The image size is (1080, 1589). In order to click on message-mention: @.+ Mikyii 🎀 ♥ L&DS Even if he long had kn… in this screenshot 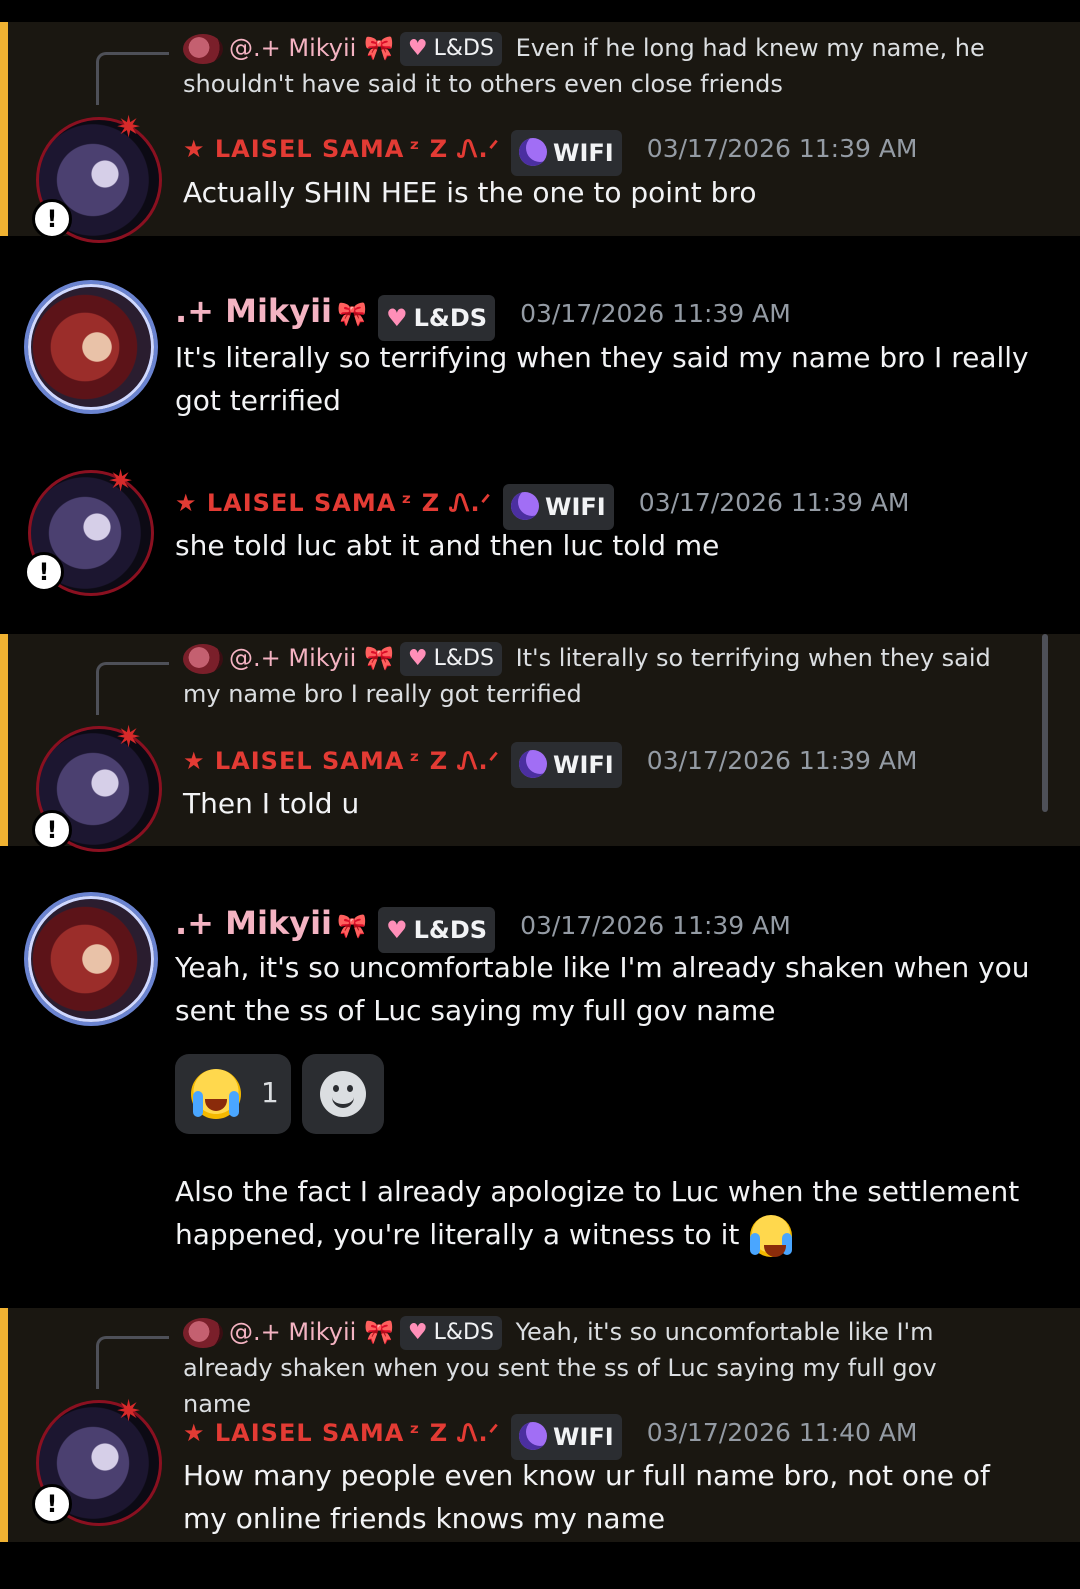, I will do `click(540, 132)`.